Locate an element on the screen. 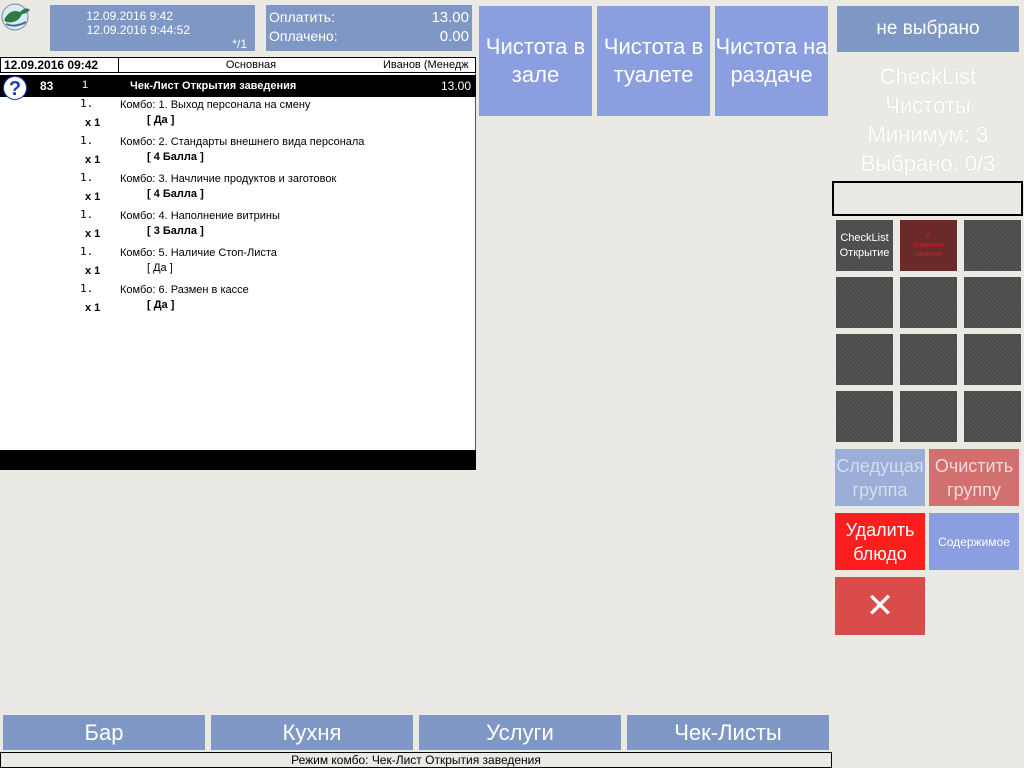  tab-services: Услуги is located at coordinates (520, 732).